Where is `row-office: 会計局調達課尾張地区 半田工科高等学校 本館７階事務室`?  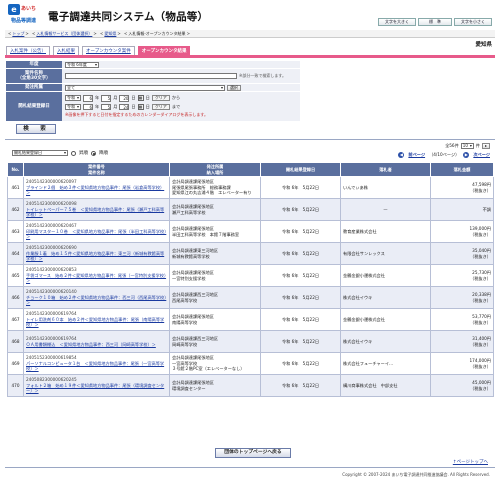 row-office: 会計局調達課尾張地区 半田工科高等学校 本館７階事務室 is located at coordinates (215, 231).